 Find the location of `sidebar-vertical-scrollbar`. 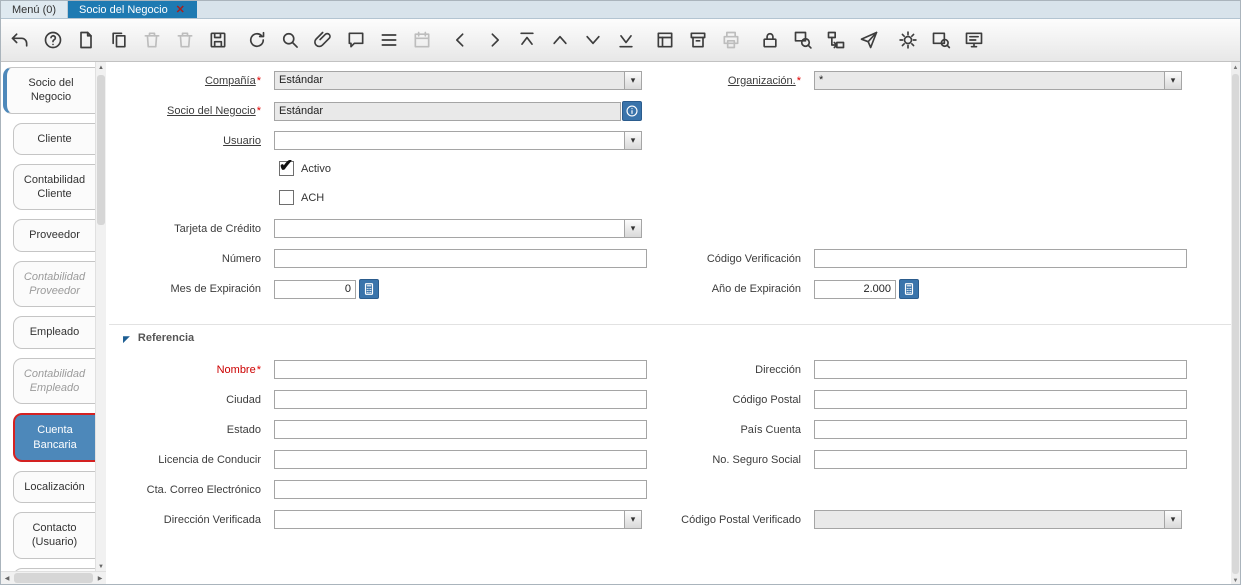

sidebar-vertical-scrollbar is located at coordinates (100, 317).